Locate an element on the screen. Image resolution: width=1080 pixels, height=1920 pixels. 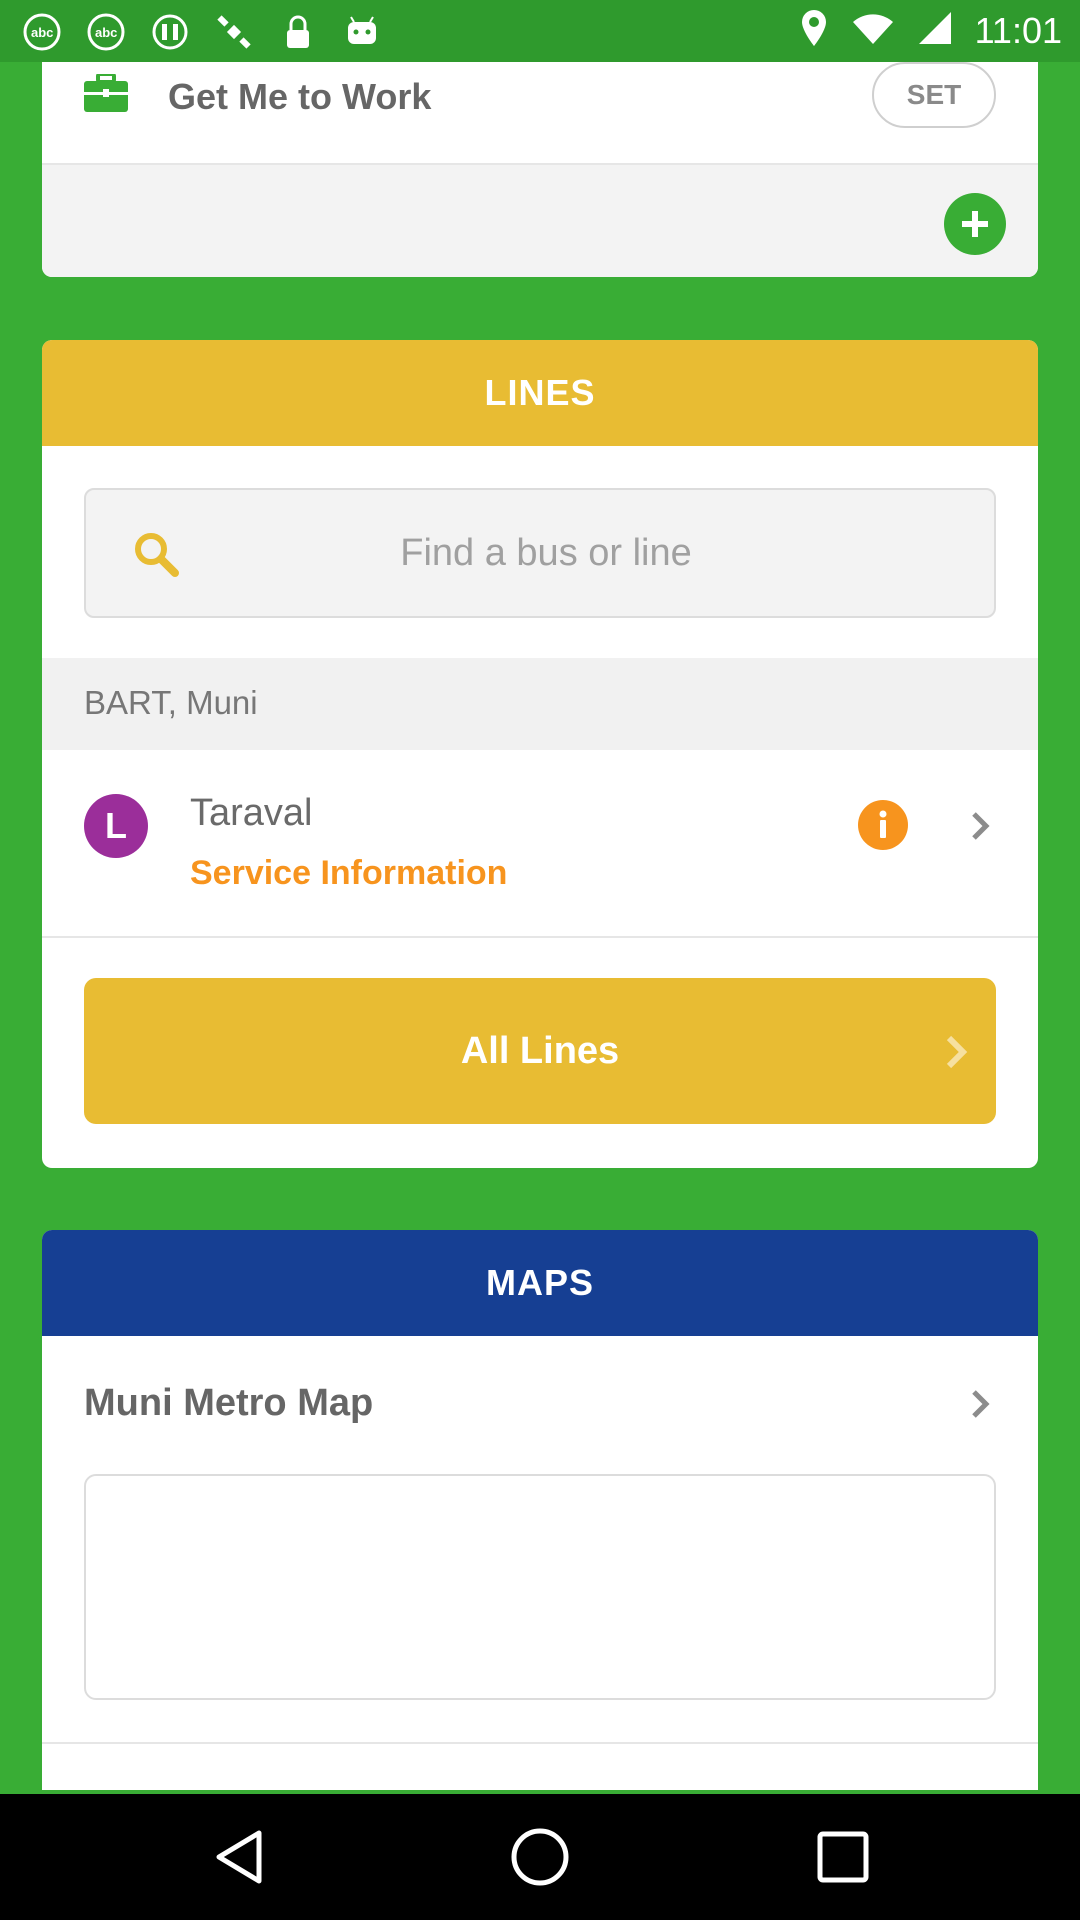
home-button is located at coordinates (540, 1857).